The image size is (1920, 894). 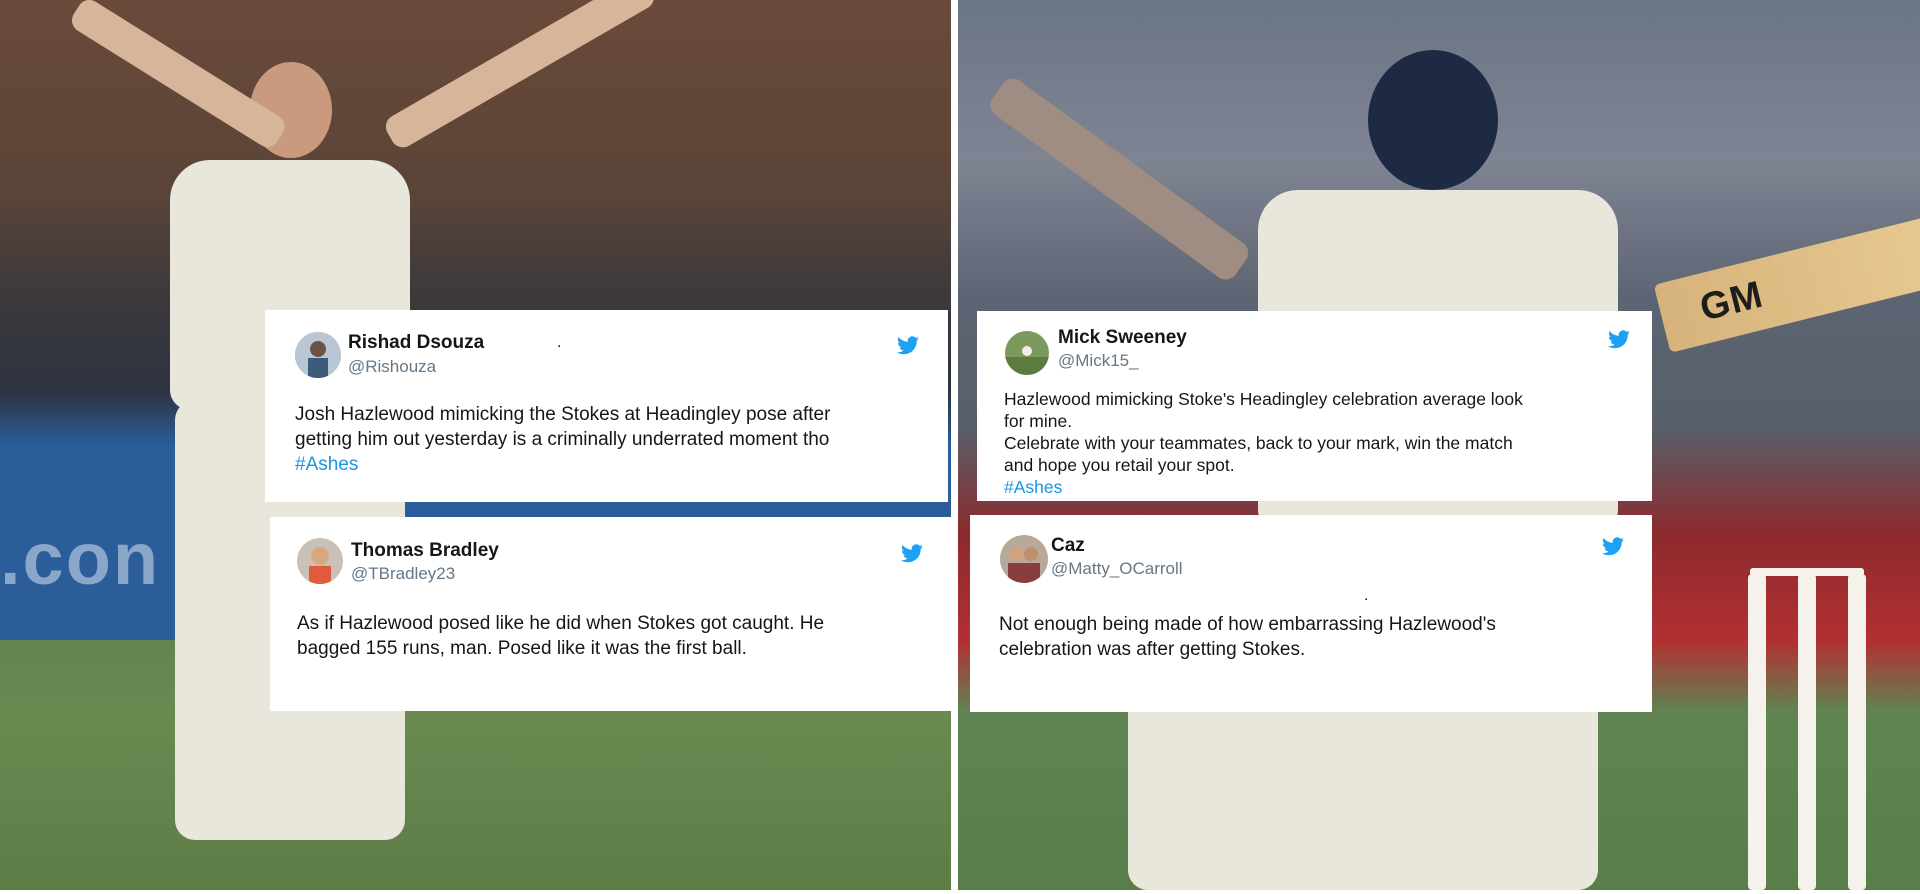 What do you see at coordinates (1098, 361) in the screenshot?
I see `tweet-author-handle: @Mick15_` at bounding box center [1098, 361].